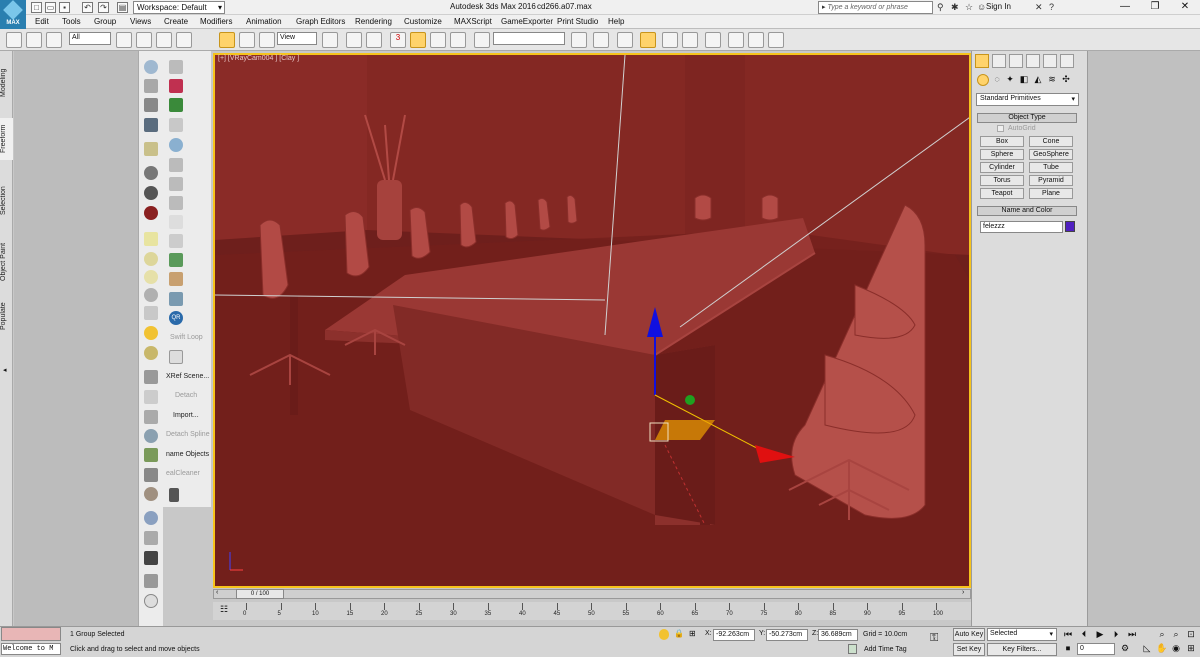 Image resolution: width=1200 pixels, height=657 pixels. I want to click on help-icon: ?, so click(1051, 7).